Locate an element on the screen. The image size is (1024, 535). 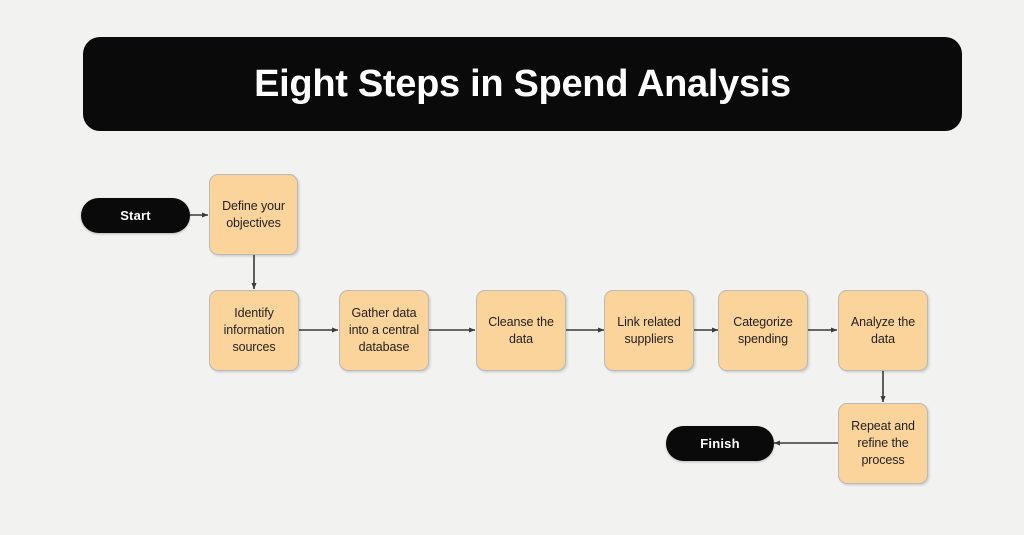
terminator-start-label: Start is located at coordinates (135, 215).